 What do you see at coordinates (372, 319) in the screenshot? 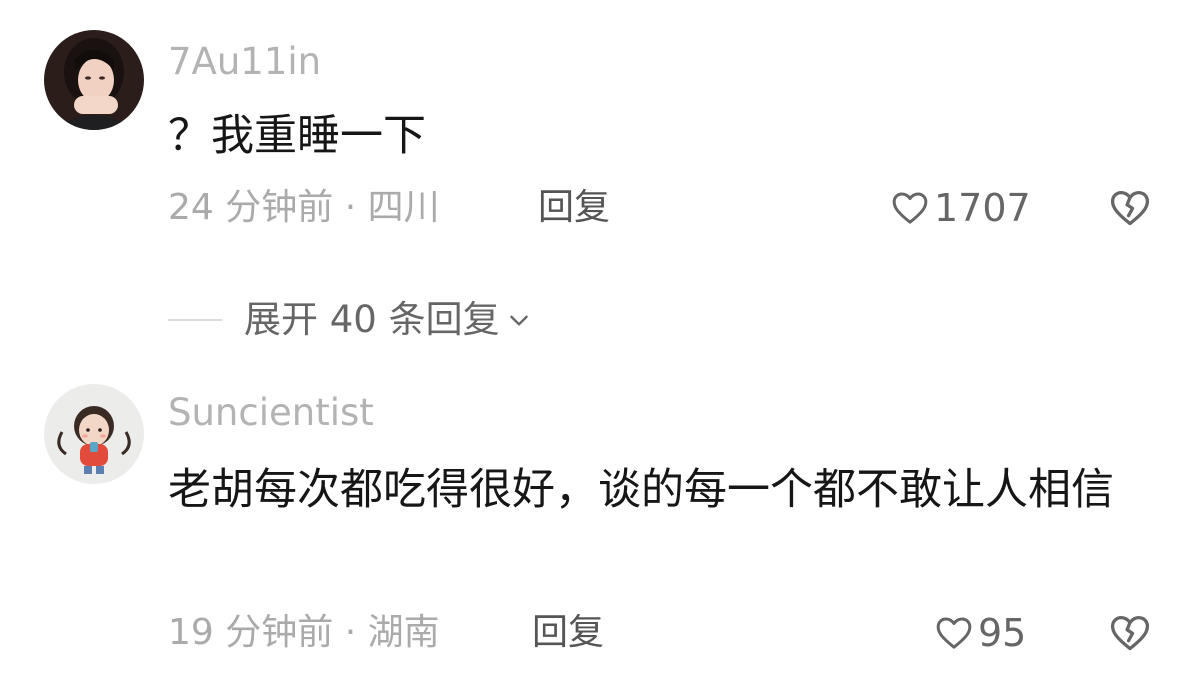
I see `expand-replies-label: 展开 40 条回复` at bounding box center [372, 319].